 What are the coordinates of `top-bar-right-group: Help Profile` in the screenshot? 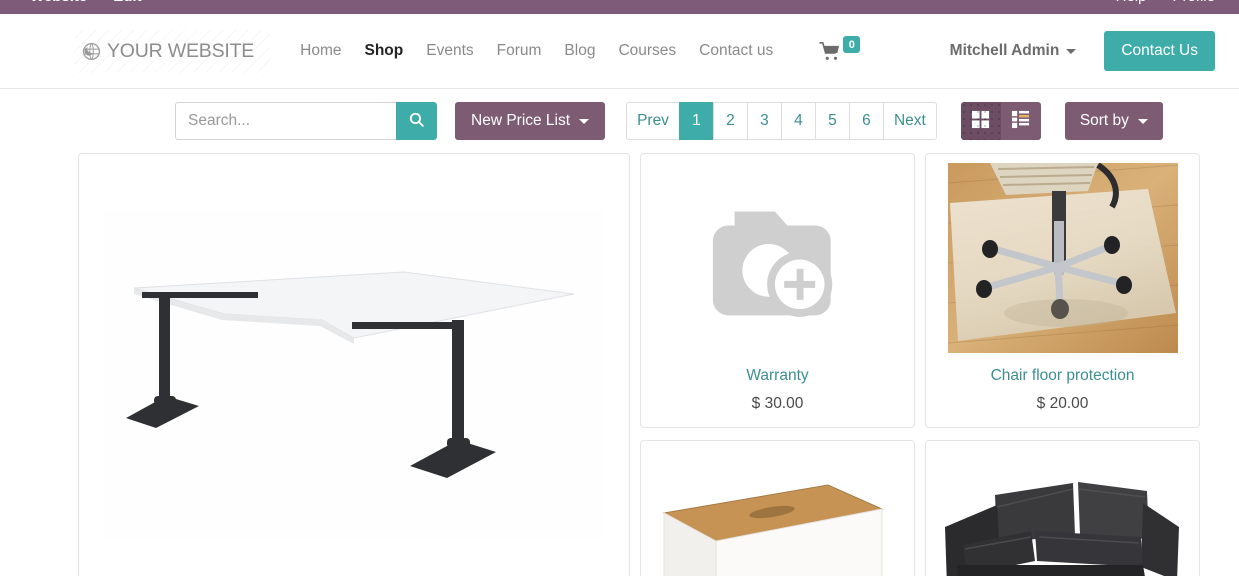 It's located at (1165, 2).